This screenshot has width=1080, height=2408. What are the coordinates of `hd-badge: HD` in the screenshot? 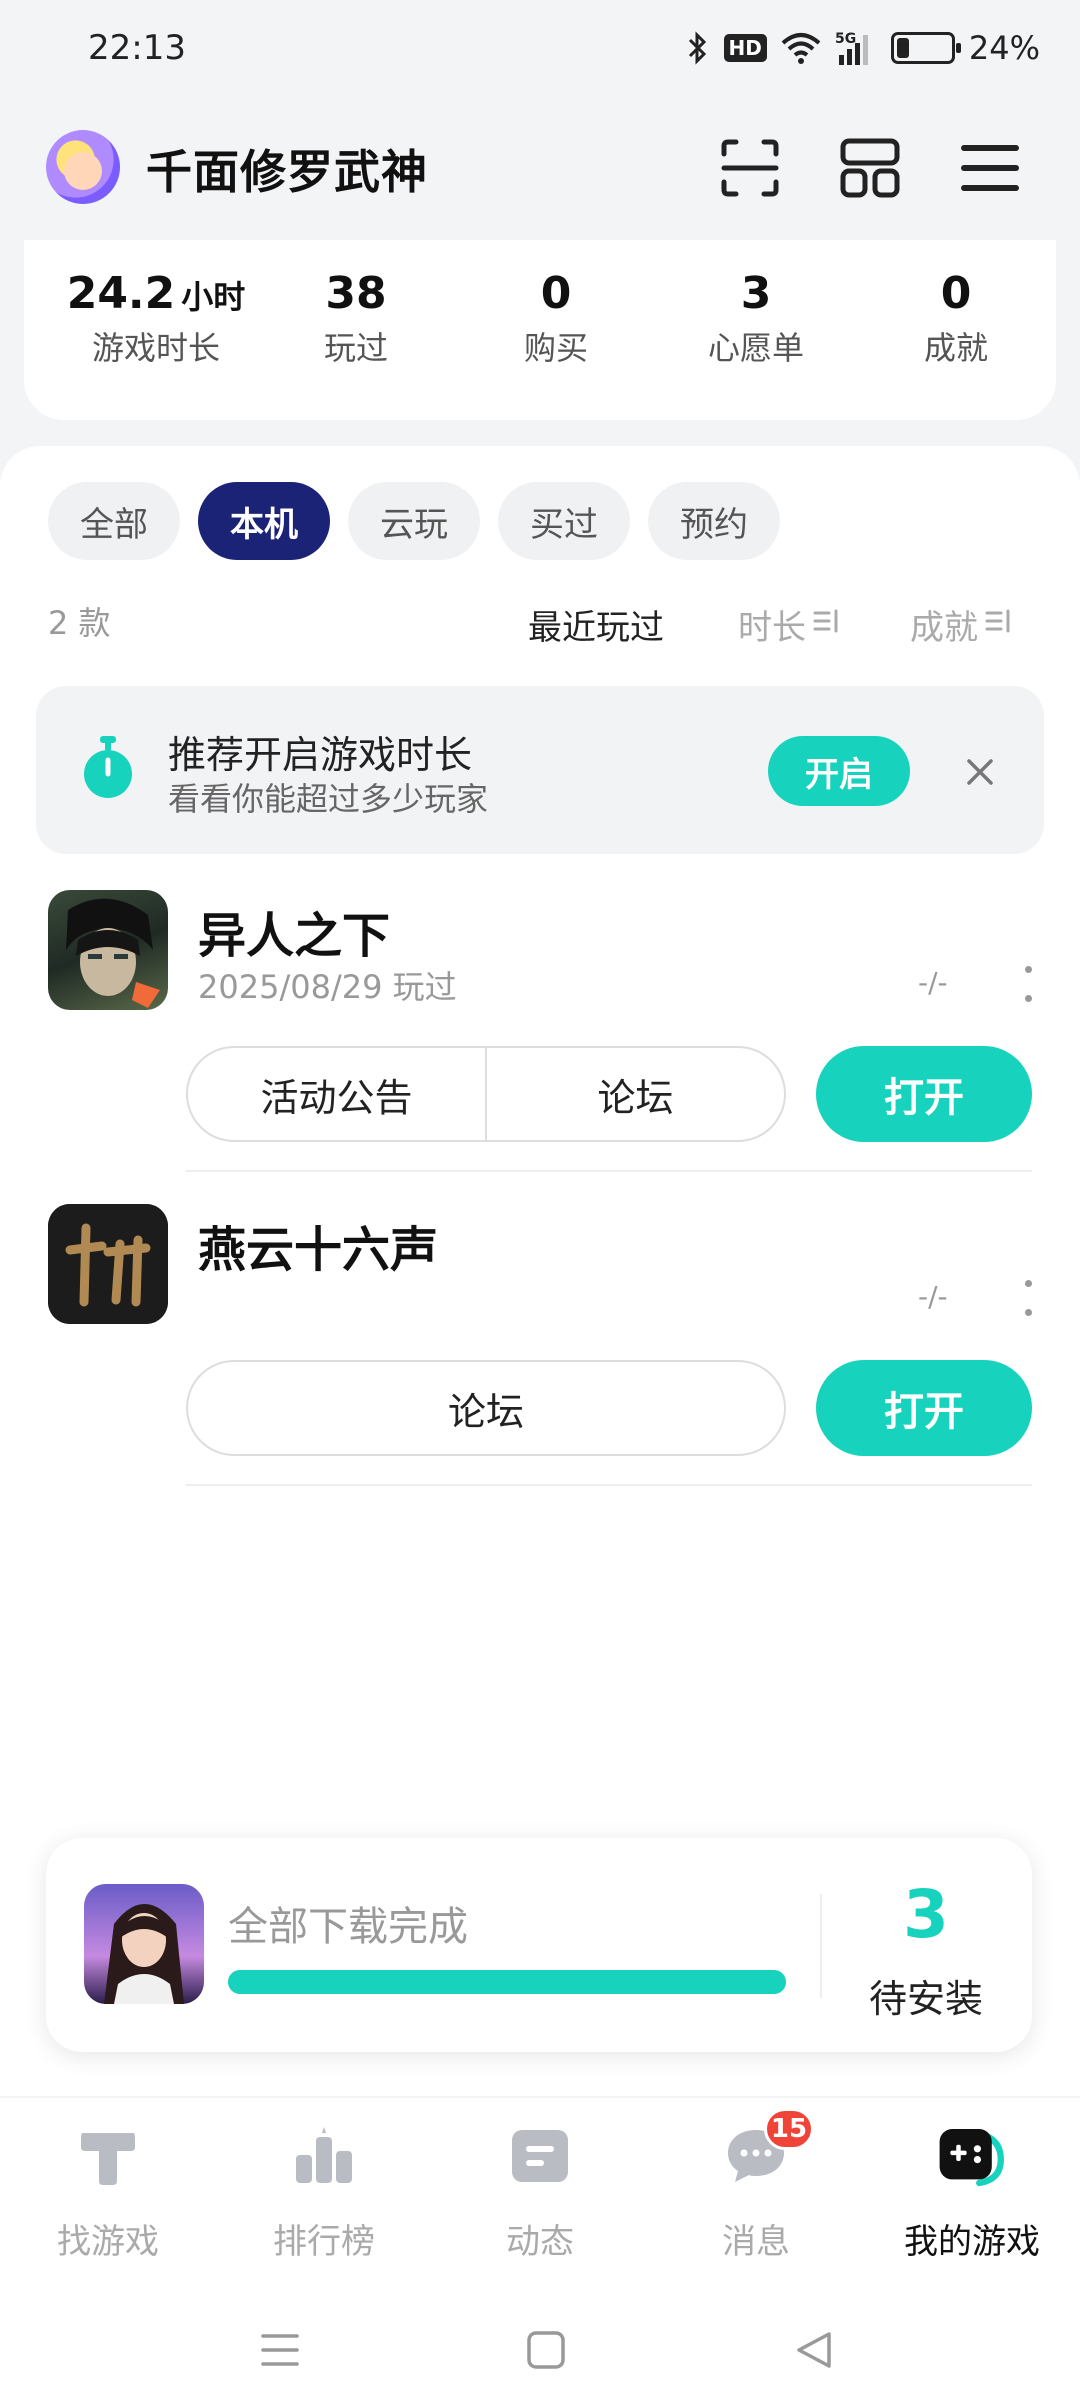 It's located at (745, 48).